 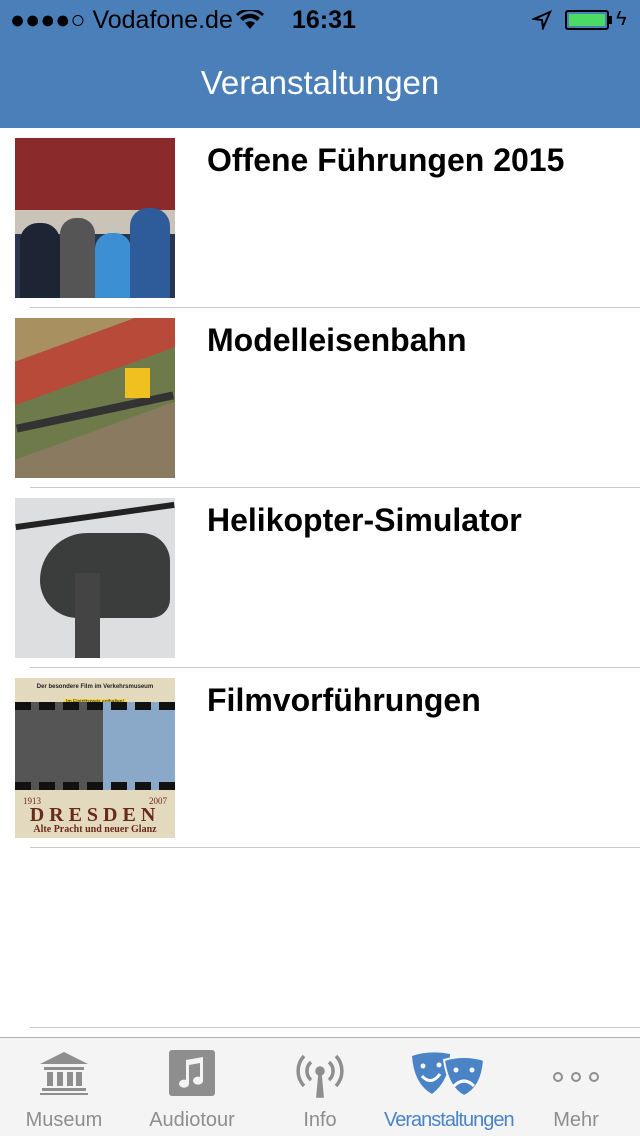 What do you see at coordinates (95, 746) in the screenshot?
I see `filmstrip` at bounding box center [95, 746].